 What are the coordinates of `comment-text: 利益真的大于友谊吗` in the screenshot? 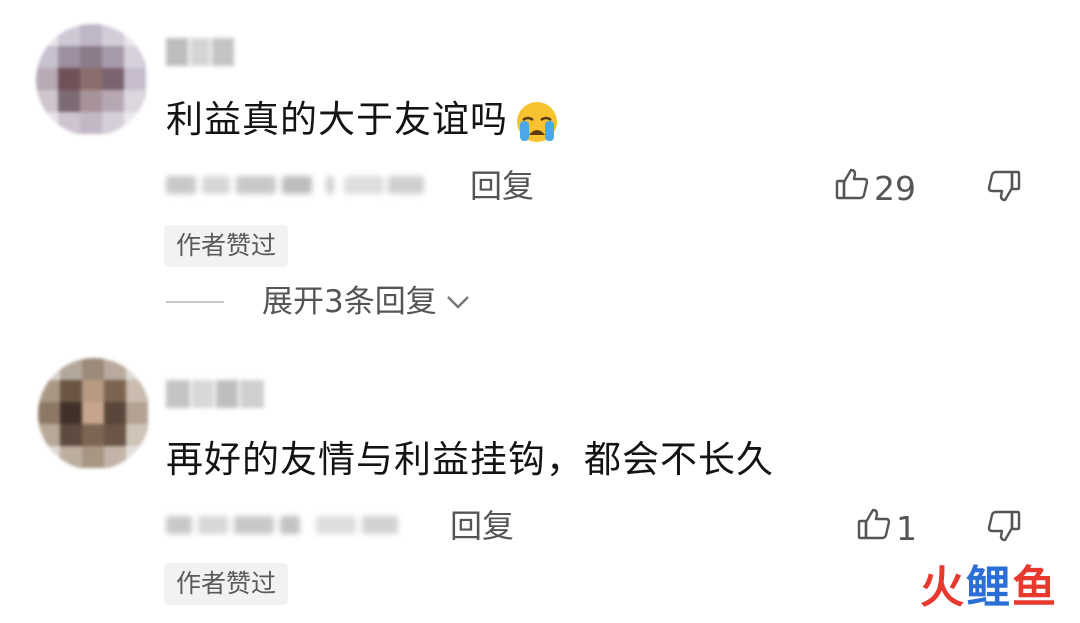 It's located at (364, 121).